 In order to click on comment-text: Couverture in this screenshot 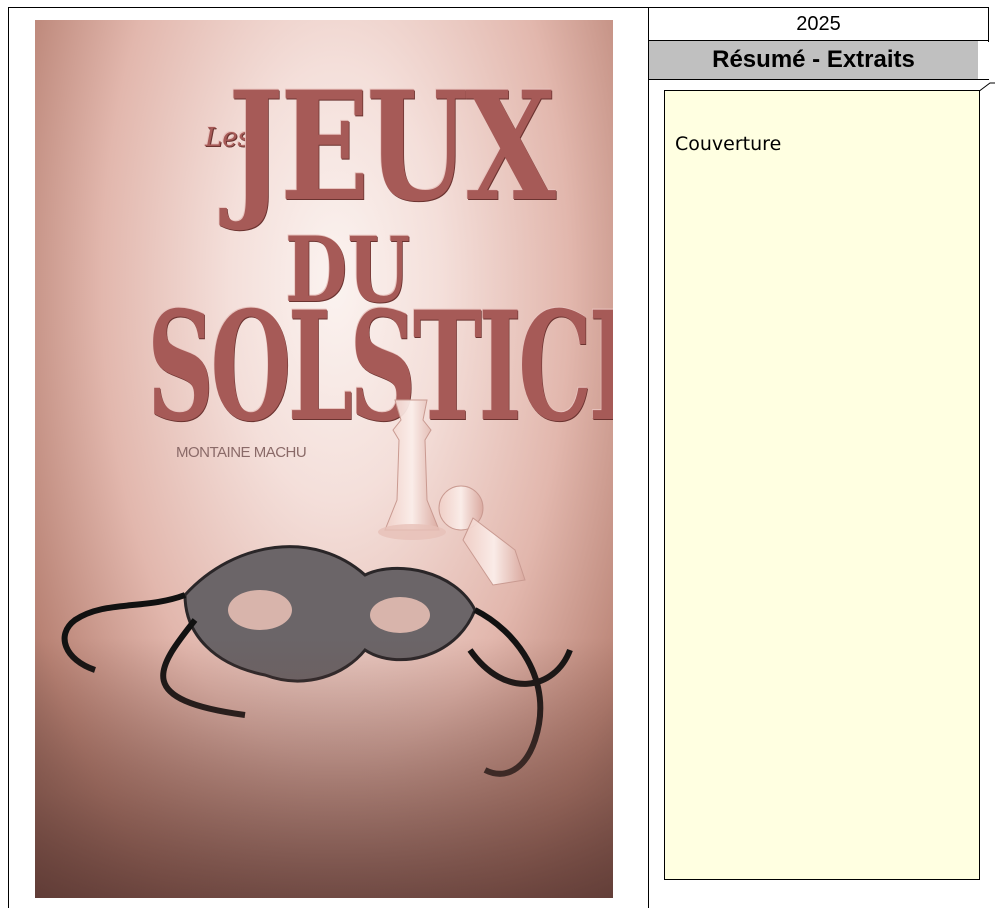, I will do `click(728, 144)`.